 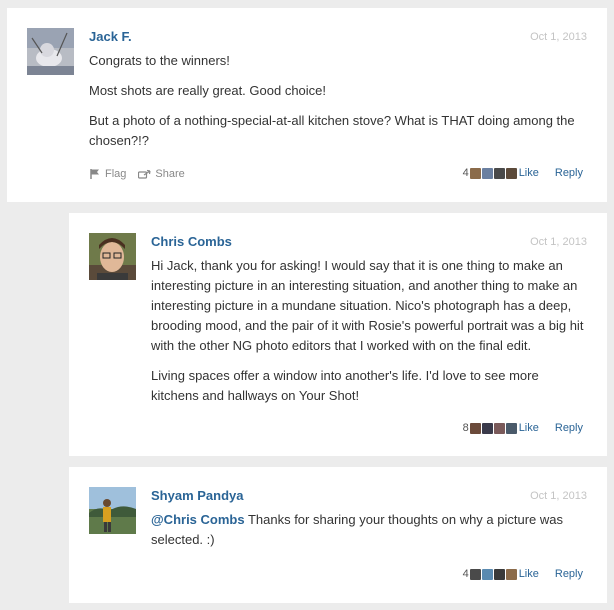 What do you see at coordinates (110, 36) in the screenshot?
I see `author-name: Jack F.` at bounding box center [110, 36].